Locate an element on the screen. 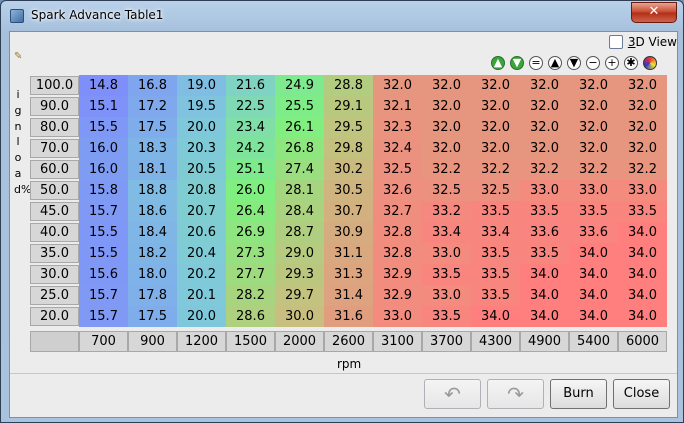  table-cell: 29.1 is located at coordinates (348, 106).